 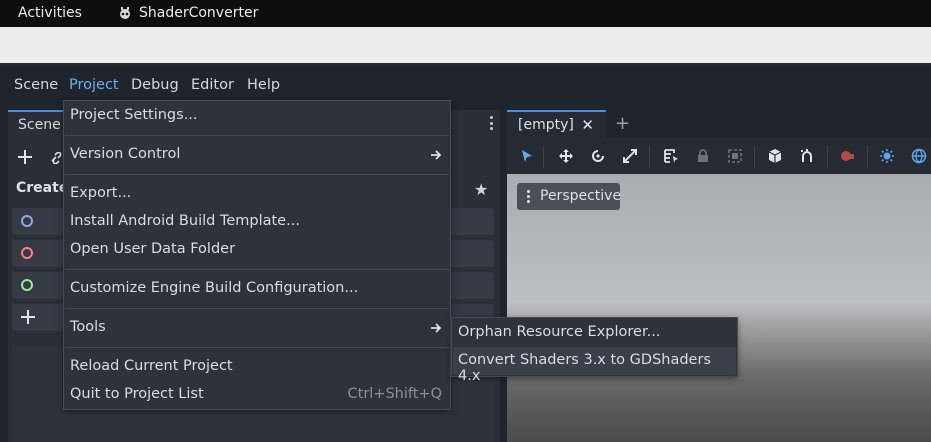 What do you see at coordinates (137, 394) in the screenshot?
I see `menu-item-quit-to-project-list: Quit to Project List` at bounding box center [137, 394].